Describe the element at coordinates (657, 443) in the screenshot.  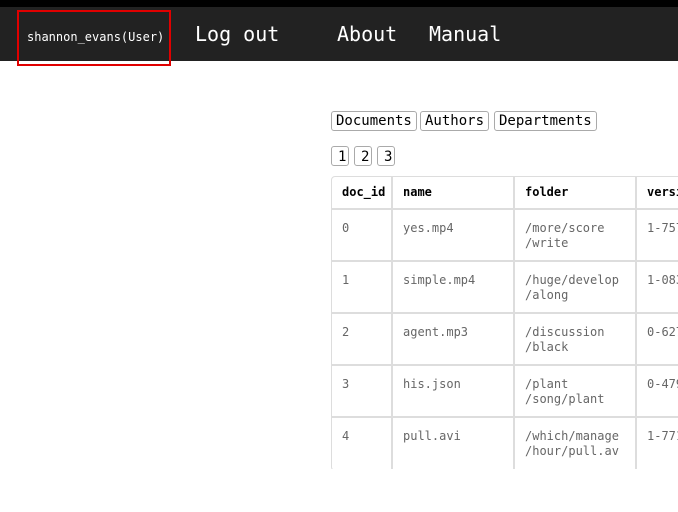
I see `cell-version: 1-771` at that location.